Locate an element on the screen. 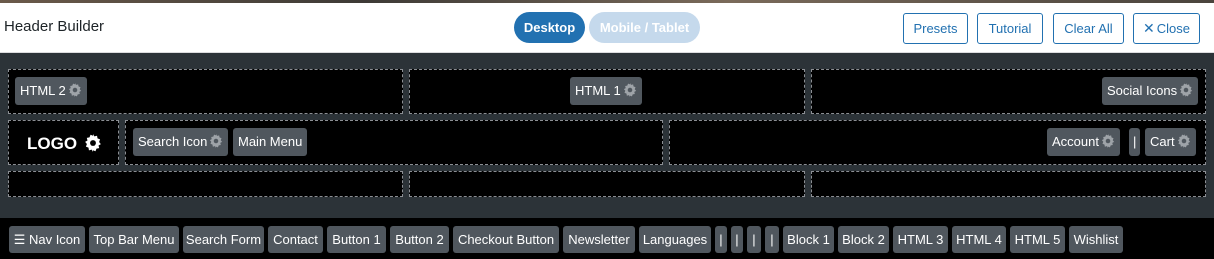  tray-item-html-3: HTML 3 is located at coordinates (920, 239).